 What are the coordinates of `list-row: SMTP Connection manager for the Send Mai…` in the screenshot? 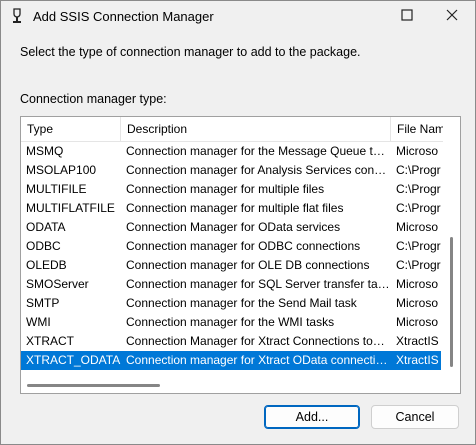 It's located at (231, 303).